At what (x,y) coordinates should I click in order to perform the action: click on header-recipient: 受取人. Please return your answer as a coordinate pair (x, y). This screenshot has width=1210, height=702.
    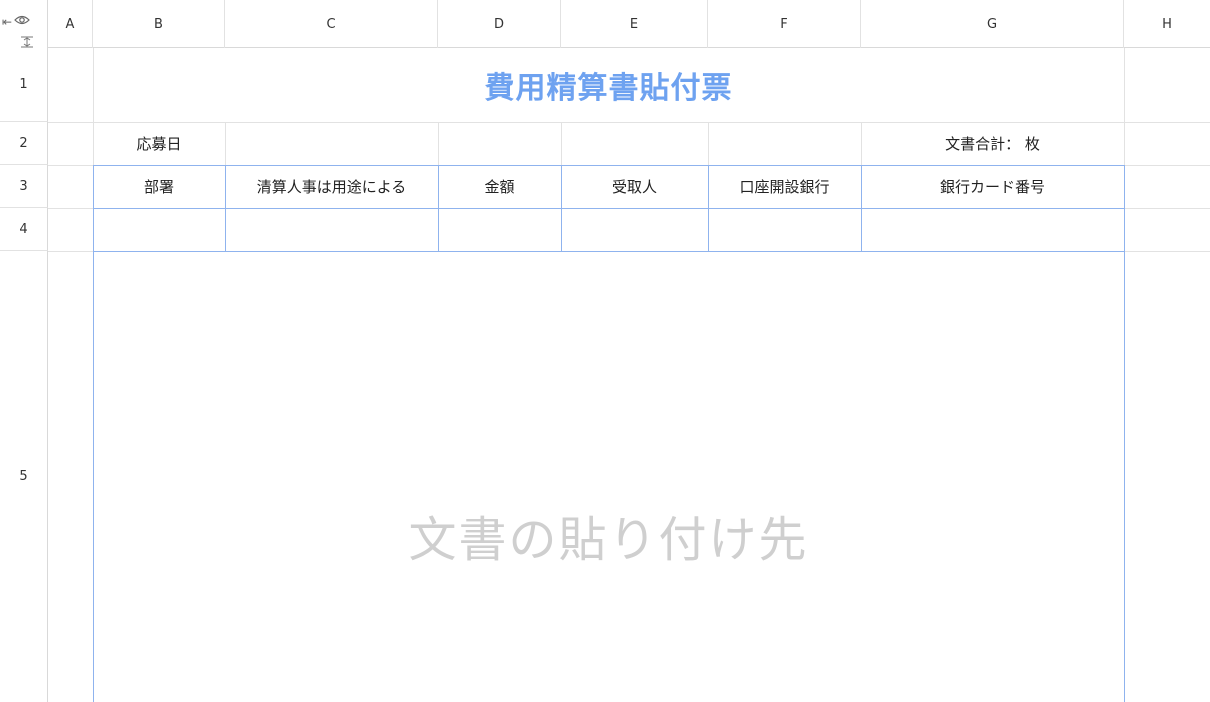
    Looking at the image, I should click on (634, 186).